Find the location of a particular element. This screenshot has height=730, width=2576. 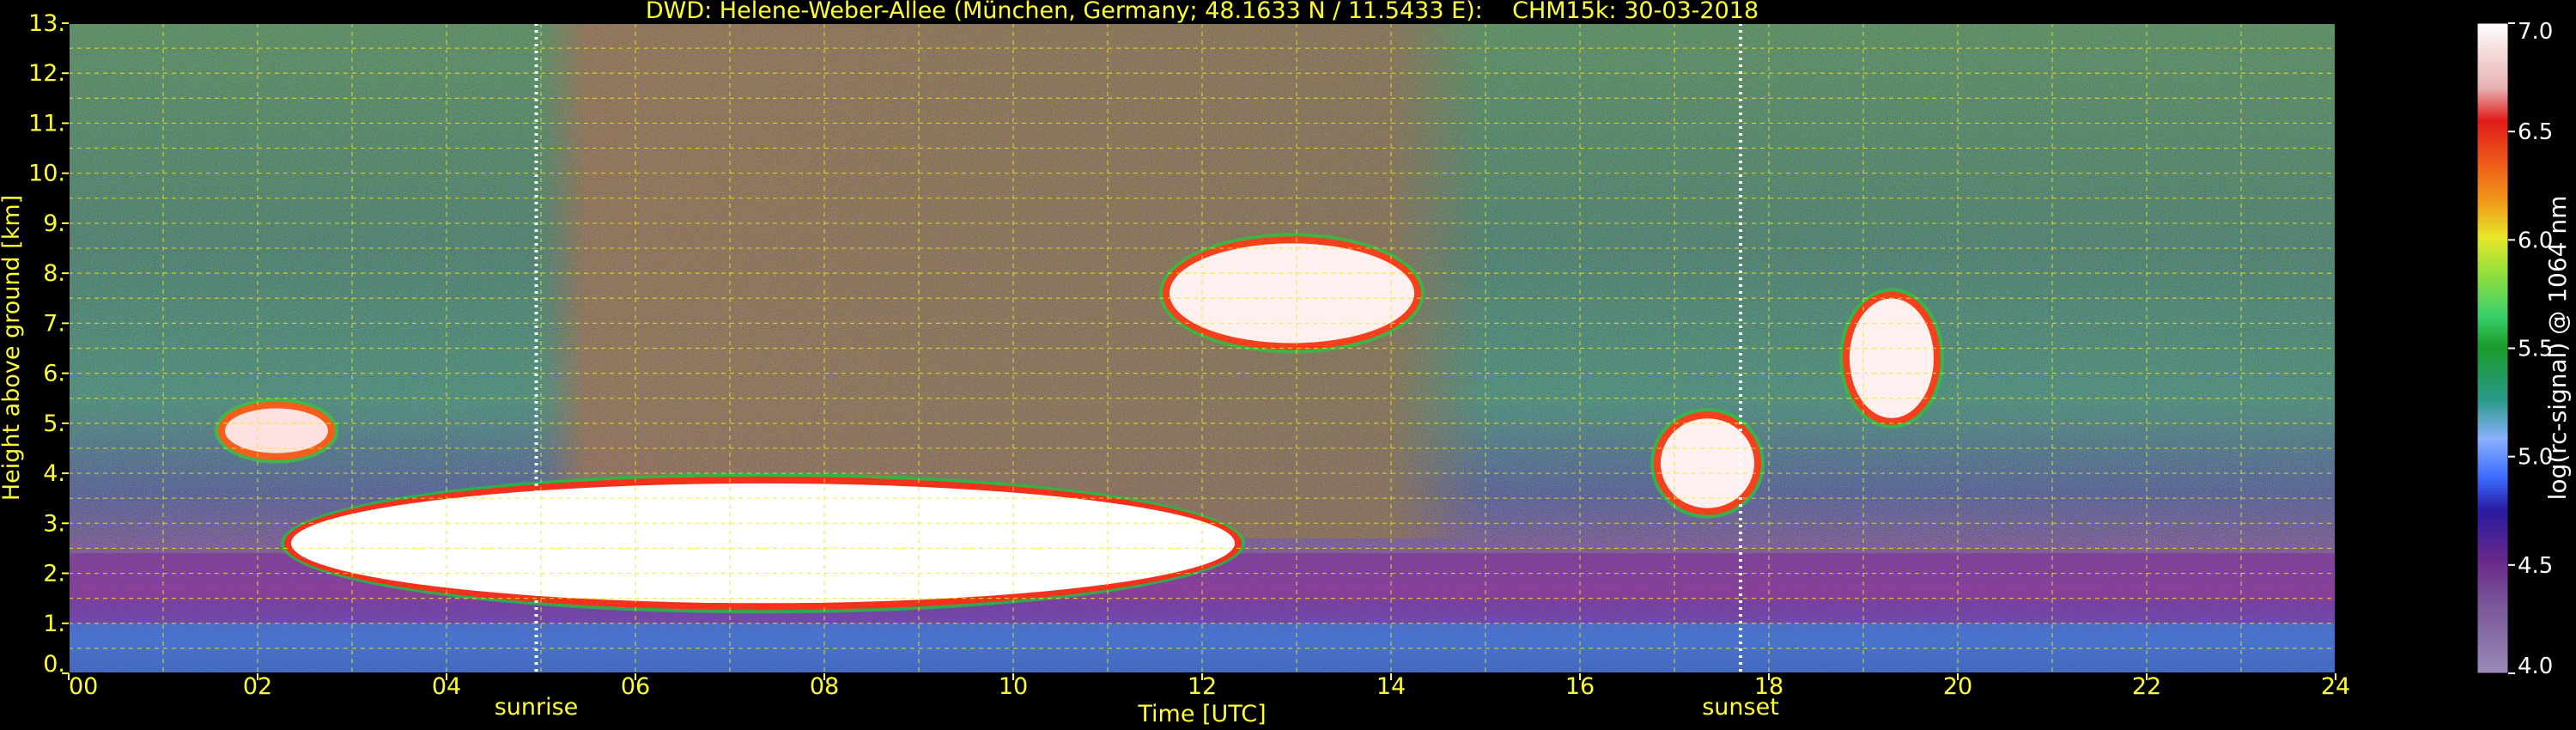

y-tick-label: 13. is located at coordinates (46, 23).